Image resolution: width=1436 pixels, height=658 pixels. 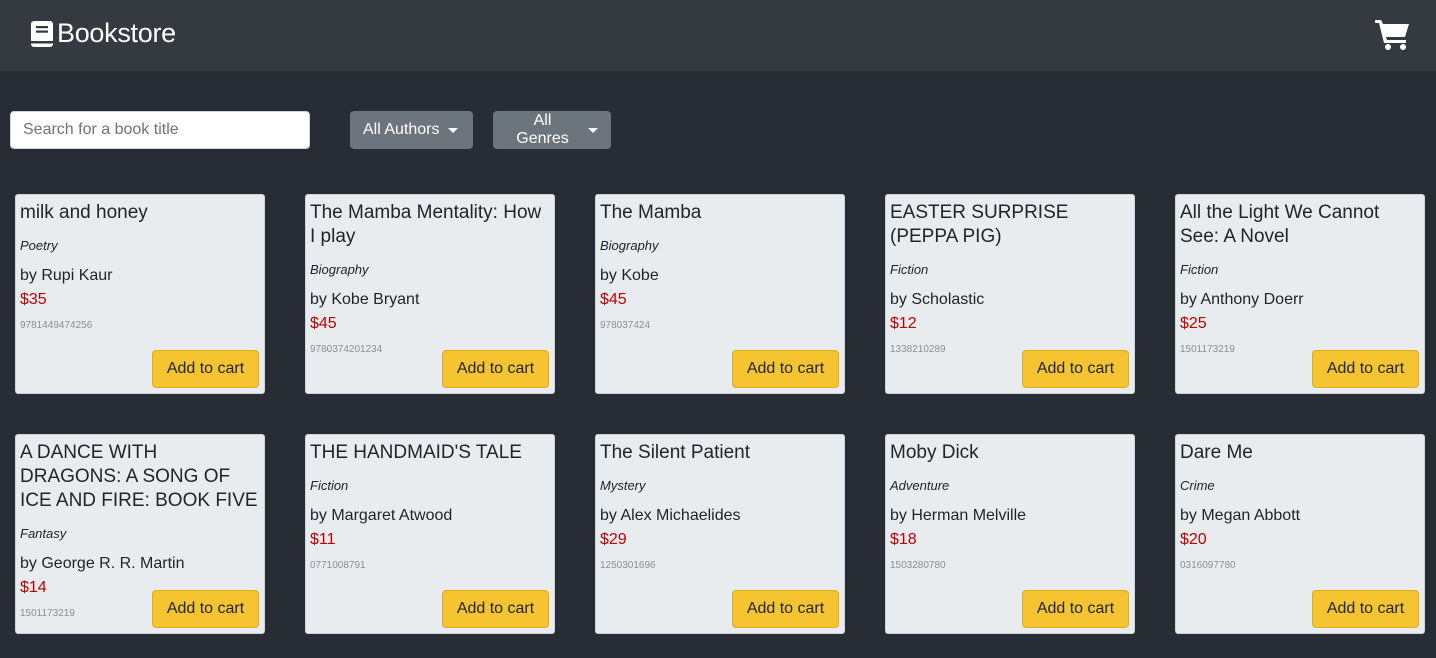 What do you see at coordinates (1300, 525) in the screenshot?
I see `book-details: Crime by Megan Abbott $20 0316097780` at bounding box center [1300, 525].